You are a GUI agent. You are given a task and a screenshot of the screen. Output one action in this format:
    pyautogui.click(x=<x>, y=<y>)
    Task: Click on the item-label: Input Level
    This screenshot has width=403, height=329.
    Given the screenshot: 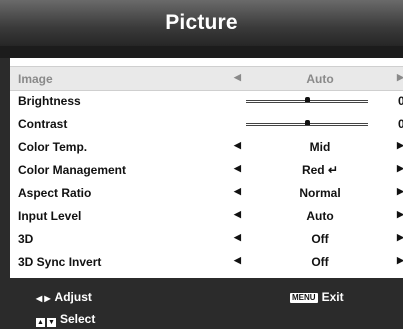 What is the action you would take?
    pyautogui.click(x=50, y=216)
    